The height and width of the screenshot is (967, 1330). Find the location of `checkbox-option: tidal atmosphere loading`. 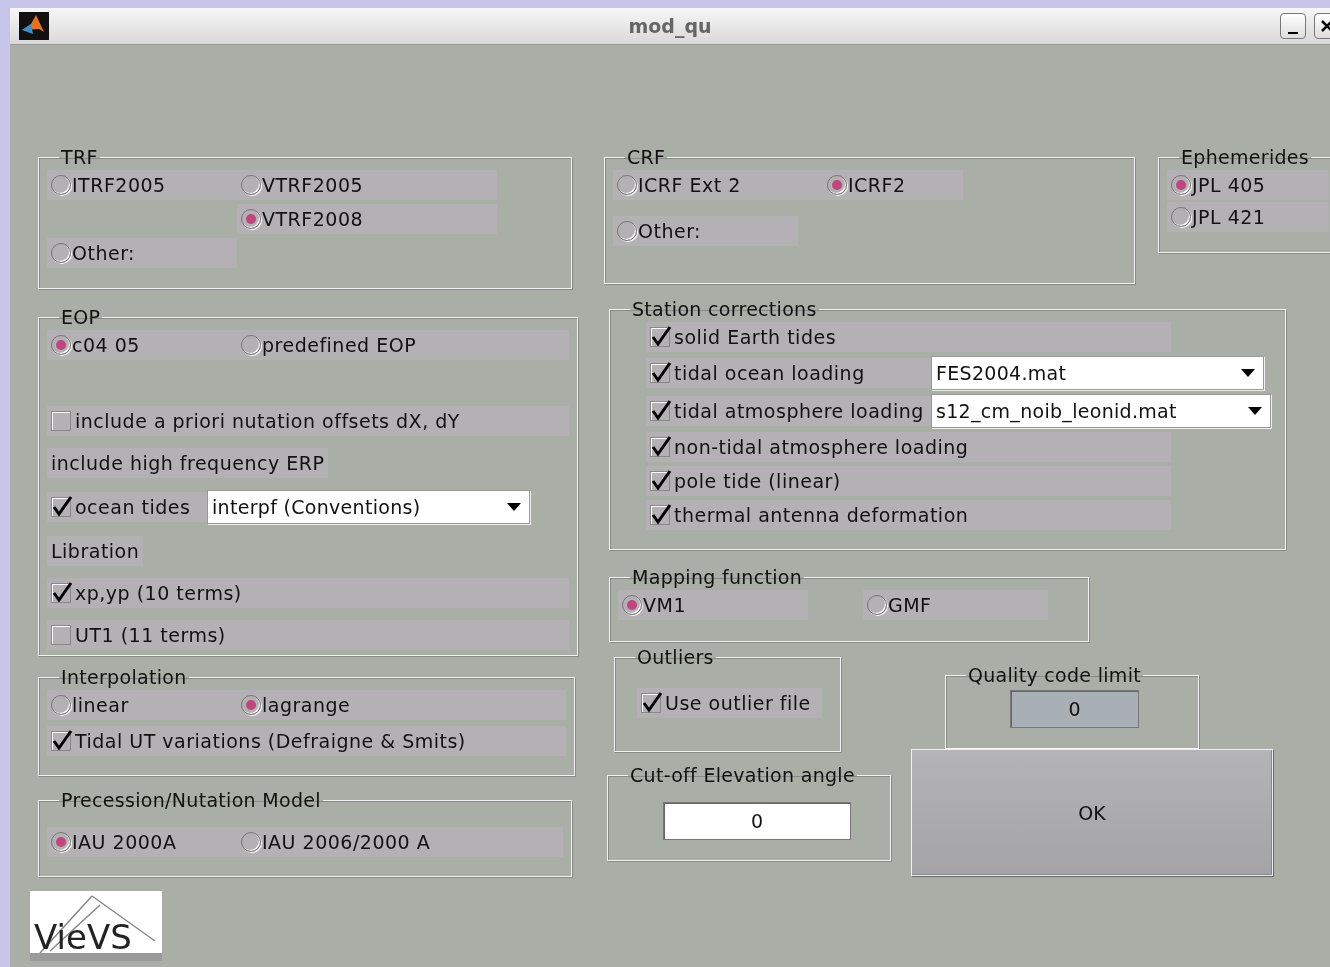

checkbox-option: tidal atmosphere loading is located at coordinates (788, 411).